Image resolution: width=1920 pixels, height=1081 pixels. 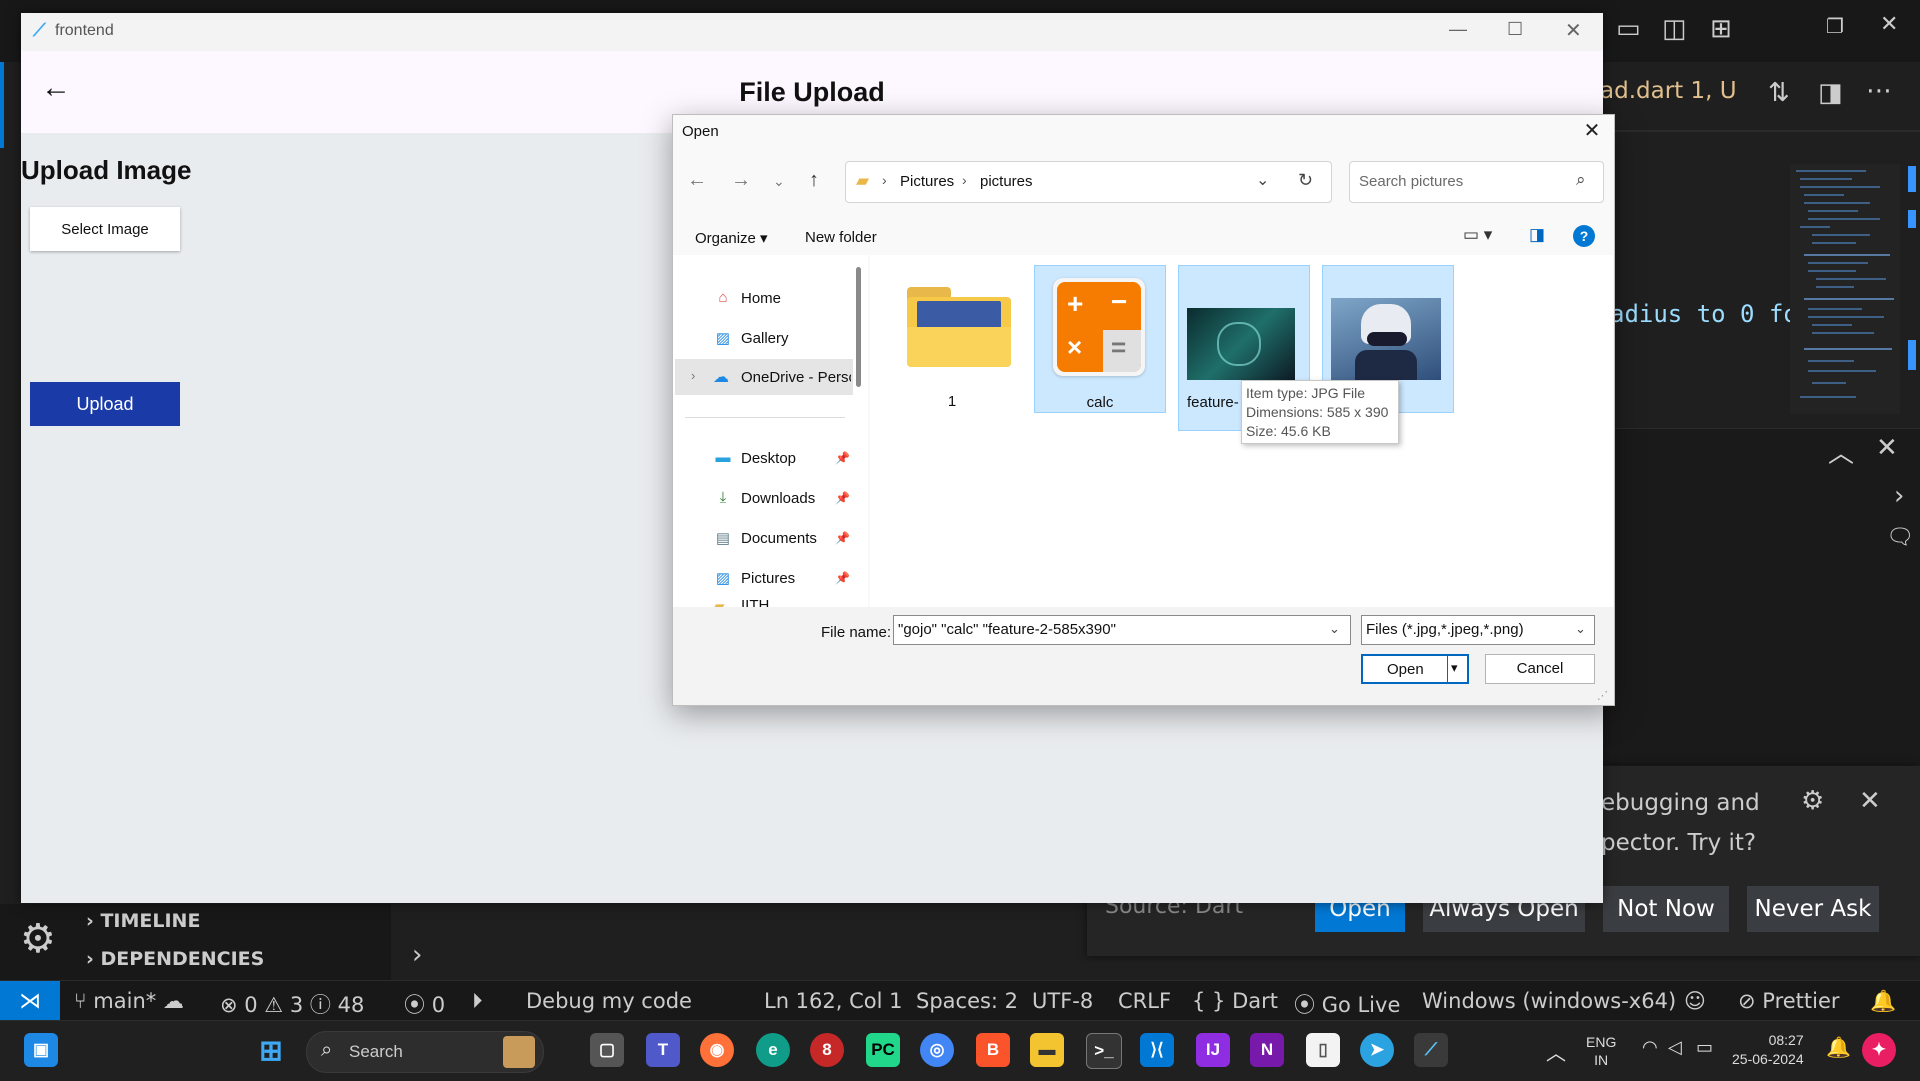 What do you see at coordinates (993, 1050) in the screenshot?
I see `brave-icon: B` at bounding box center [993, 1050].